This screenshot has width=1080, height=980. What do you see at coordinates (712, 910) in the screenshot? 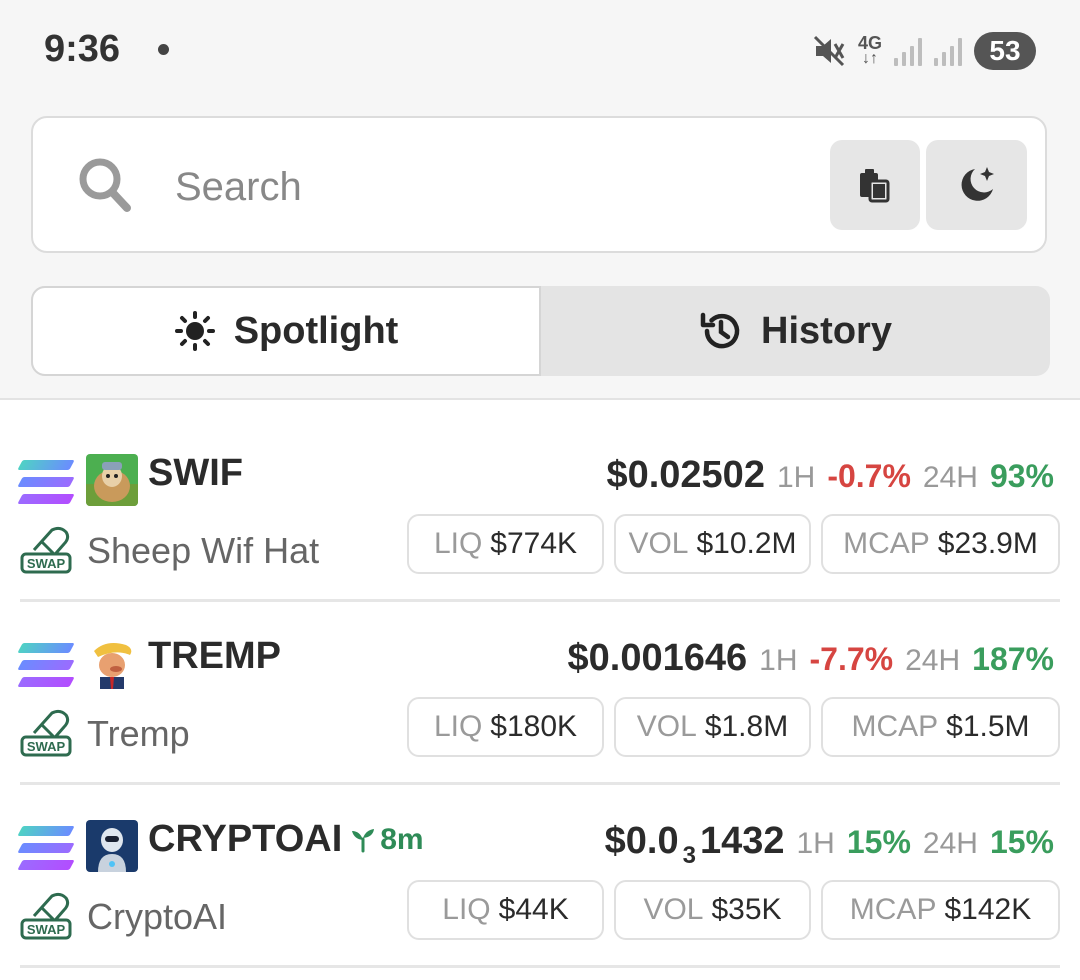
I see `volume-pill: VOL $35K` at bounding box center [712, 910].